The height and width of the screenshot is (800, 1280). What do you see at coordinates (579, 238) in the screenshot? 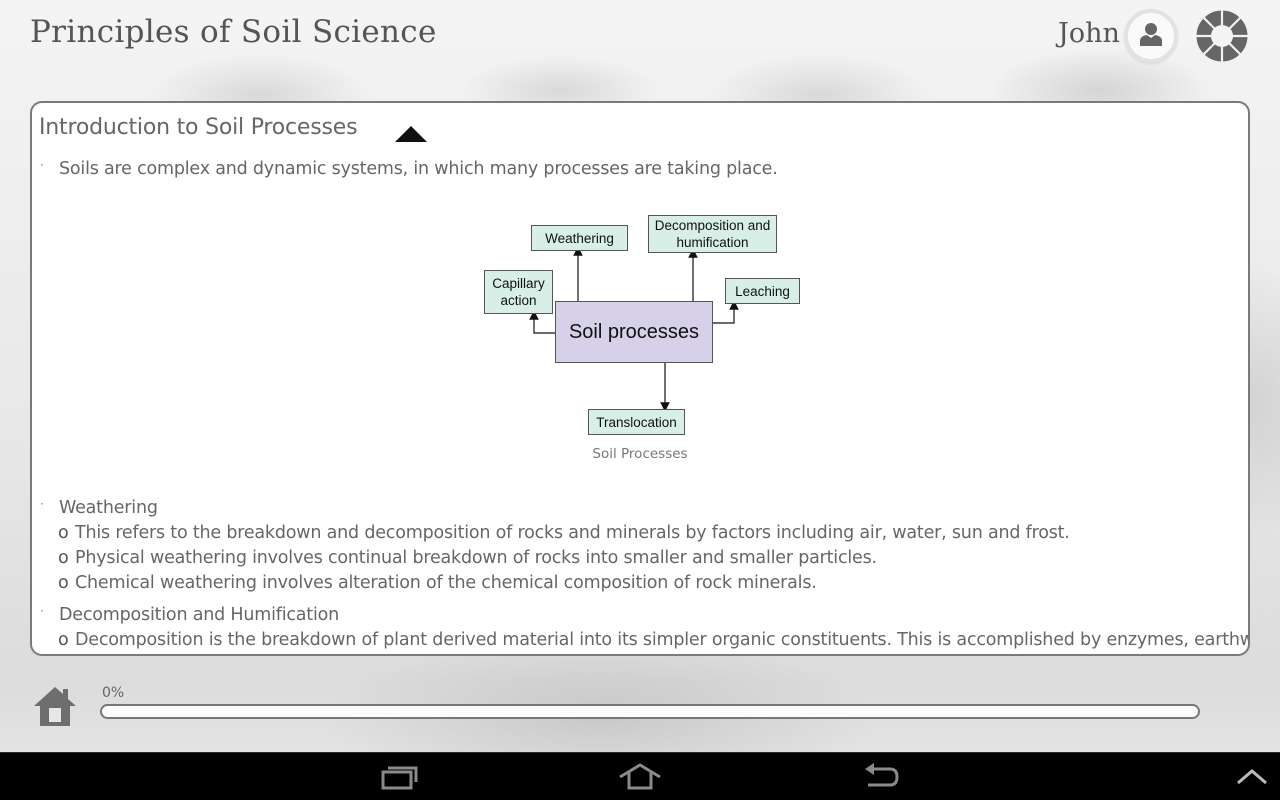
I see `node-weathering: Weathering` at bounding box center [579, 238].